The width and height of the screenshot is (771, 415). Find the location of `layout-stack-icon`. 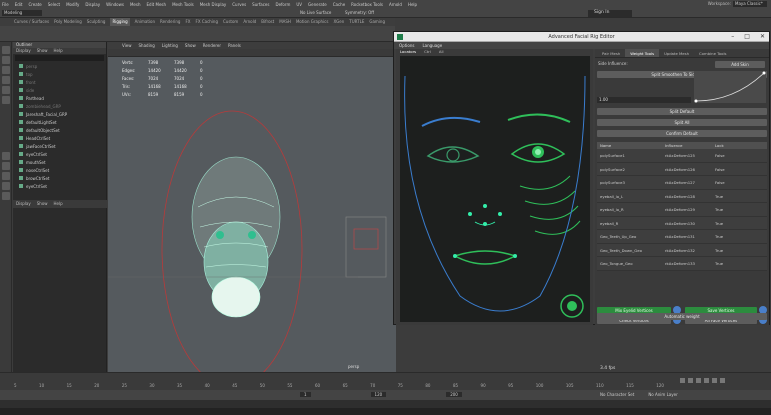

layout-stack-icon is located at coordinates (6, 186).